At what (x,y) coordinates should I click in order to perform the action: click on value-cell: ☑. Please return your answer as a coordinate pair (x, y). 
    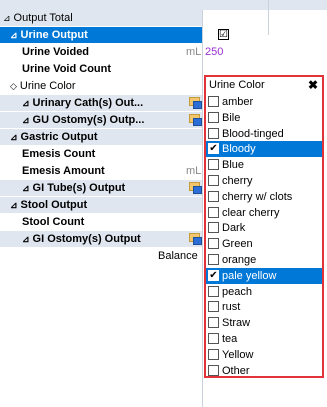
    Looking at the image, I should click on (265, 35).